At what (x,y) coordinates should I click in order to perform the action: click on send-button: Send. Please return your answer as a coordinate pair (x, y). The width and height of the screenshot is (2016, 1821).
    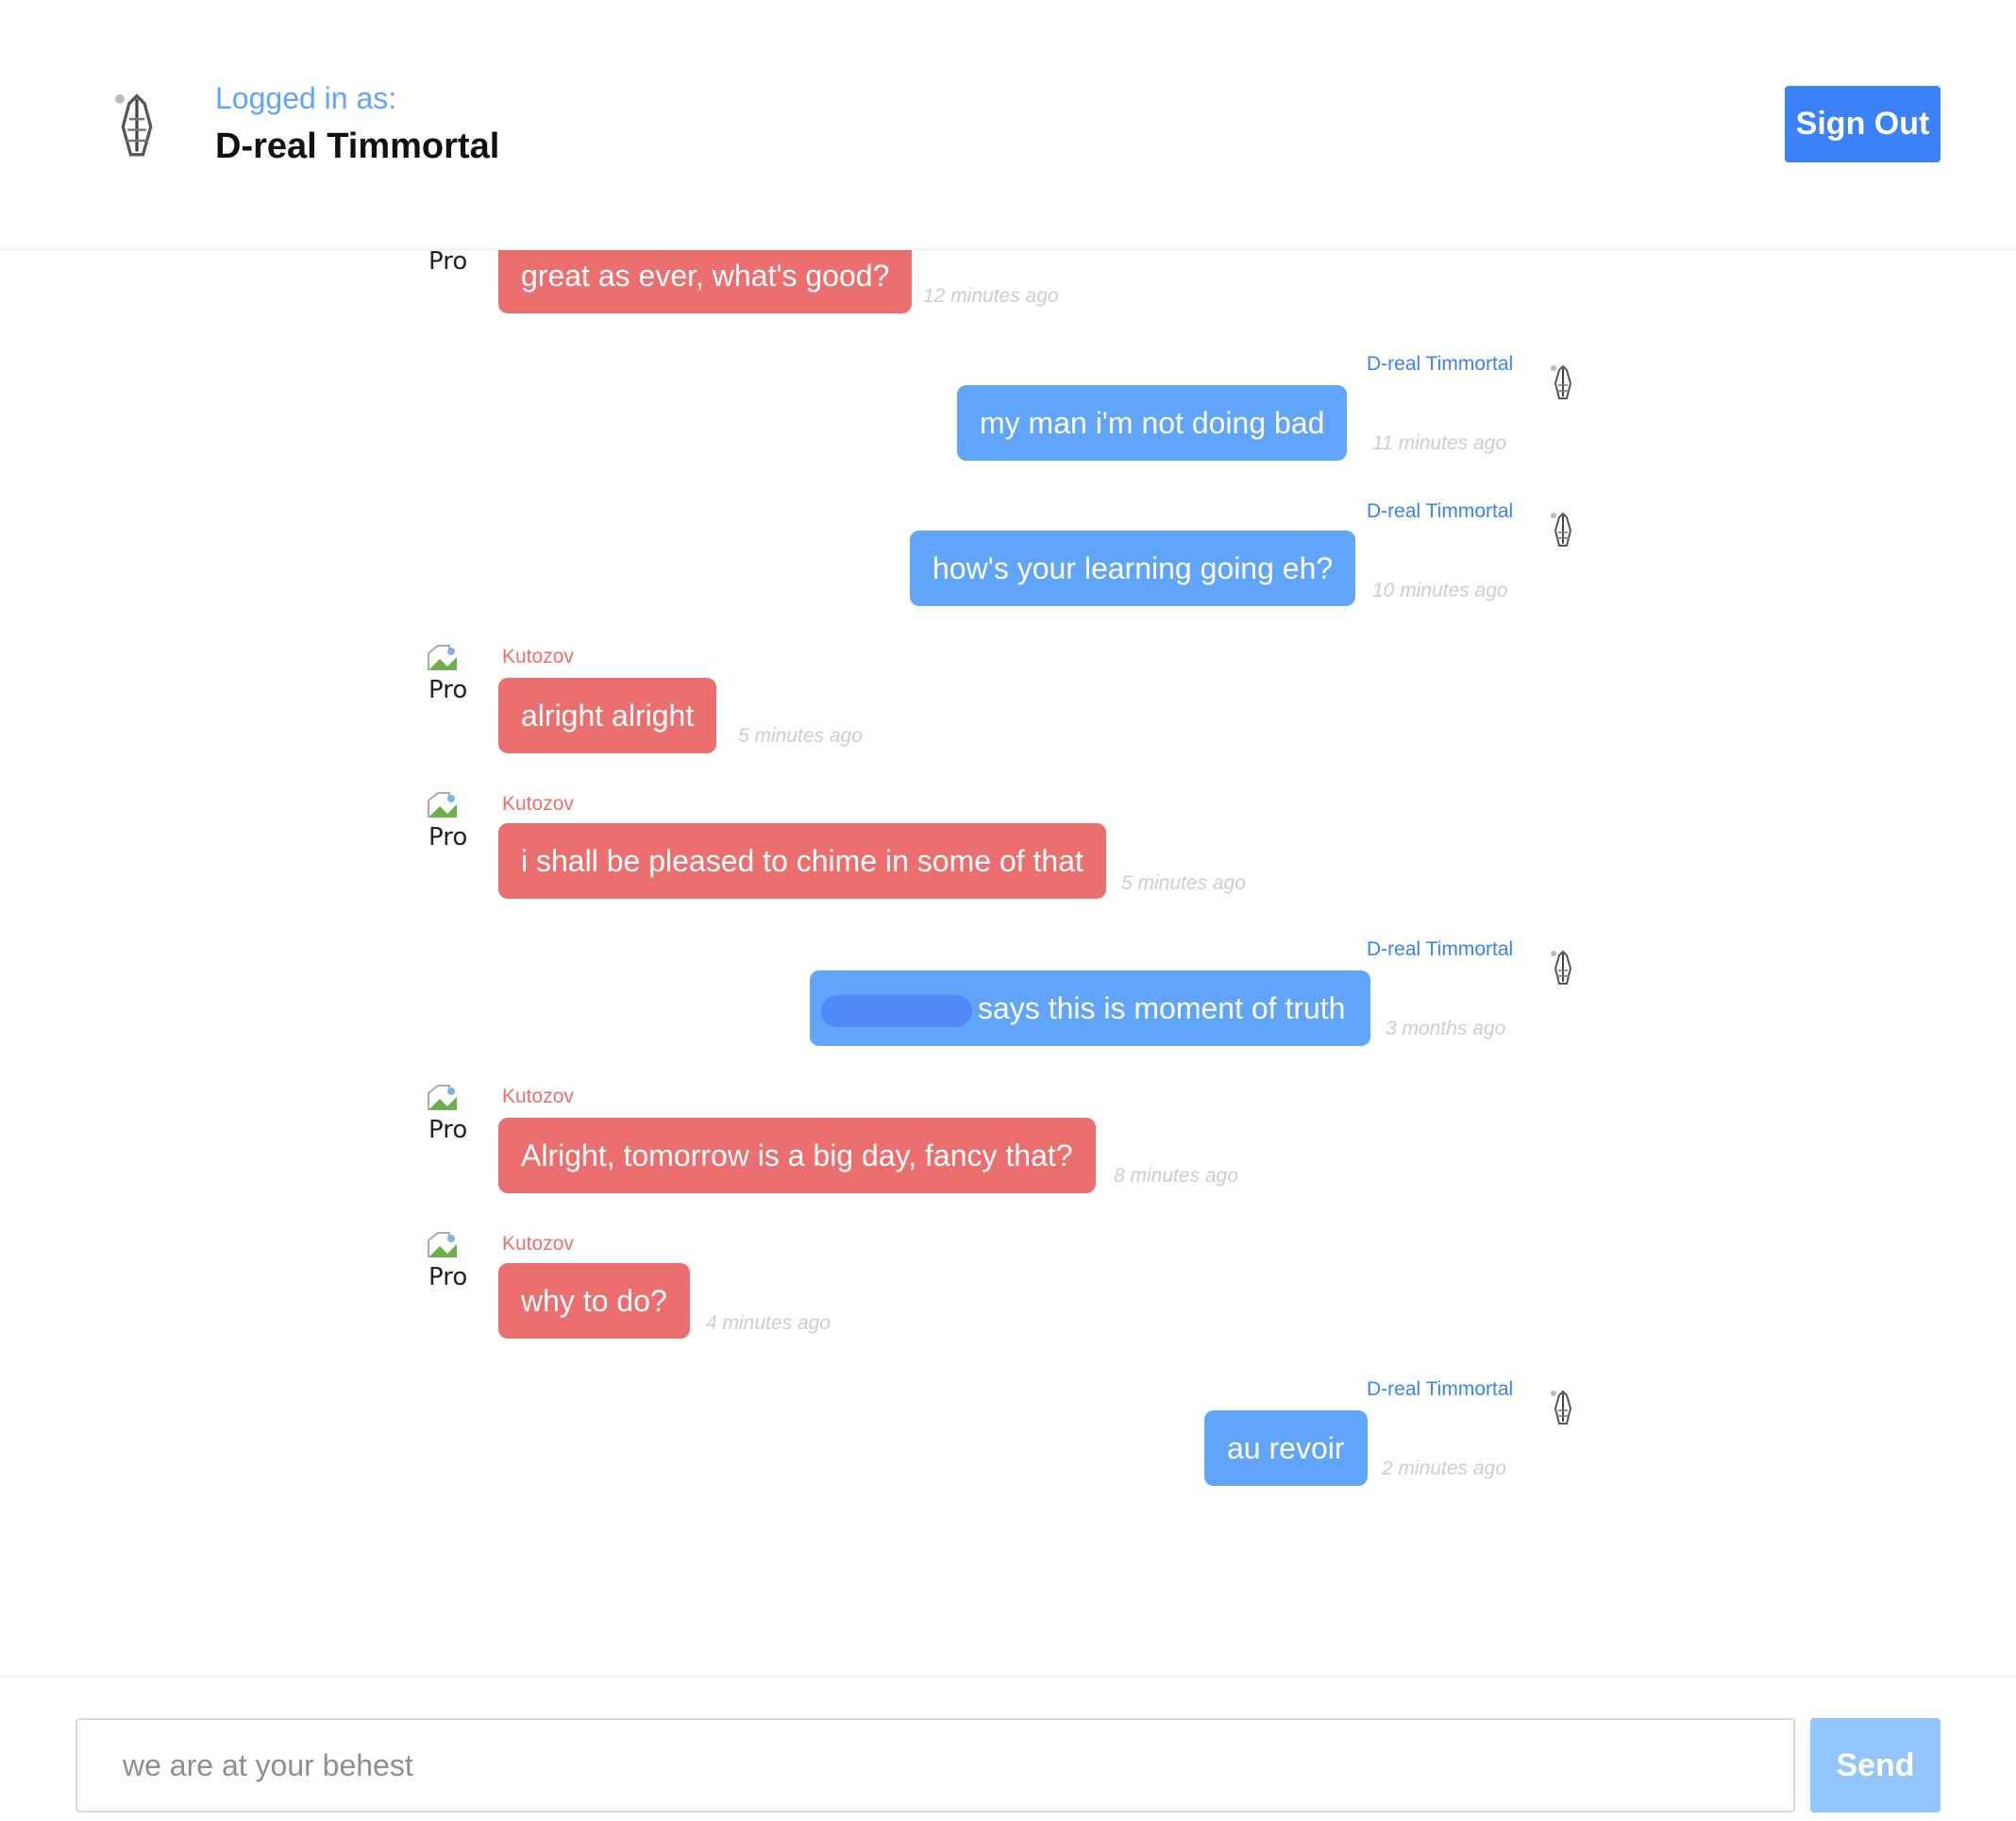
    Looking at the image, I should click on (1875, 1765).